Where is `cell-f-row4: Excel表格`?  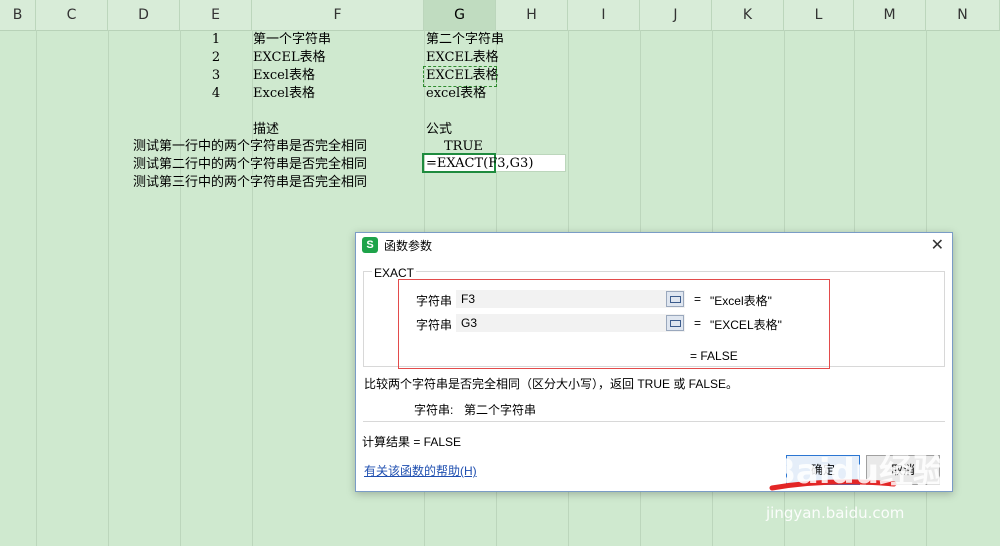 cell-f-row4: Excel表格 is located at coordinates (284, 94).